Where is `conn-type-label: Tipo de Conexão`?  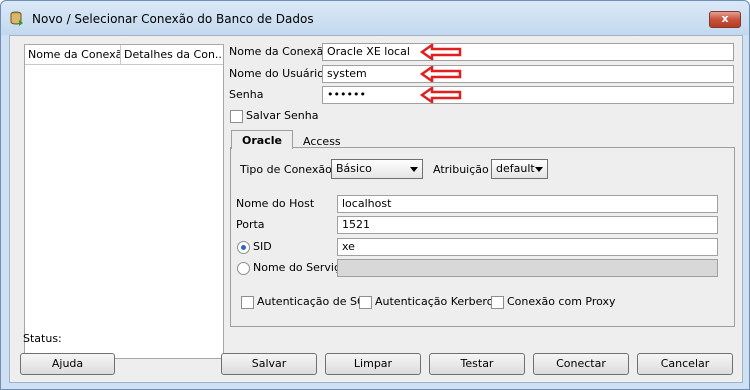
conn-type-label: Tipo de Conexão is located at coordinates (286, 169).